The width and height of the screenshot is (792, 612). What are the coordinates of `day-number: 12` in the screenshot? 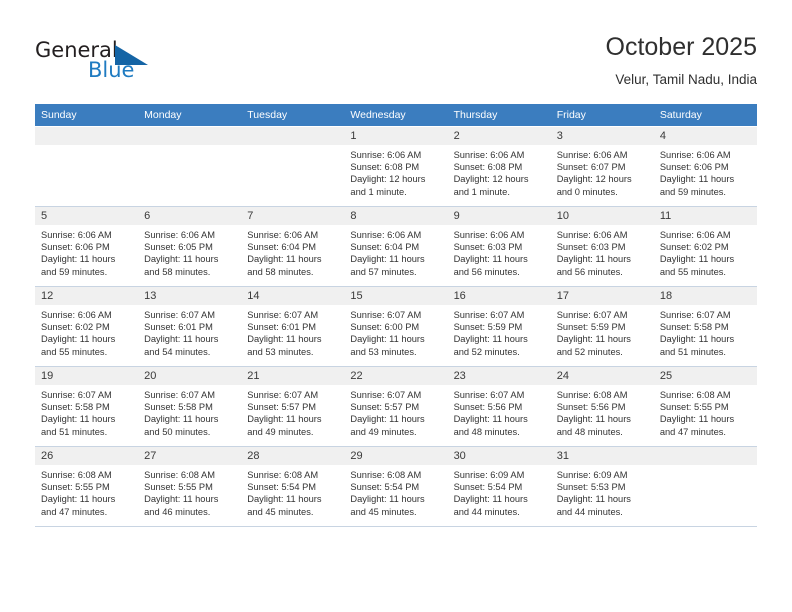 It's located at (87, 296).